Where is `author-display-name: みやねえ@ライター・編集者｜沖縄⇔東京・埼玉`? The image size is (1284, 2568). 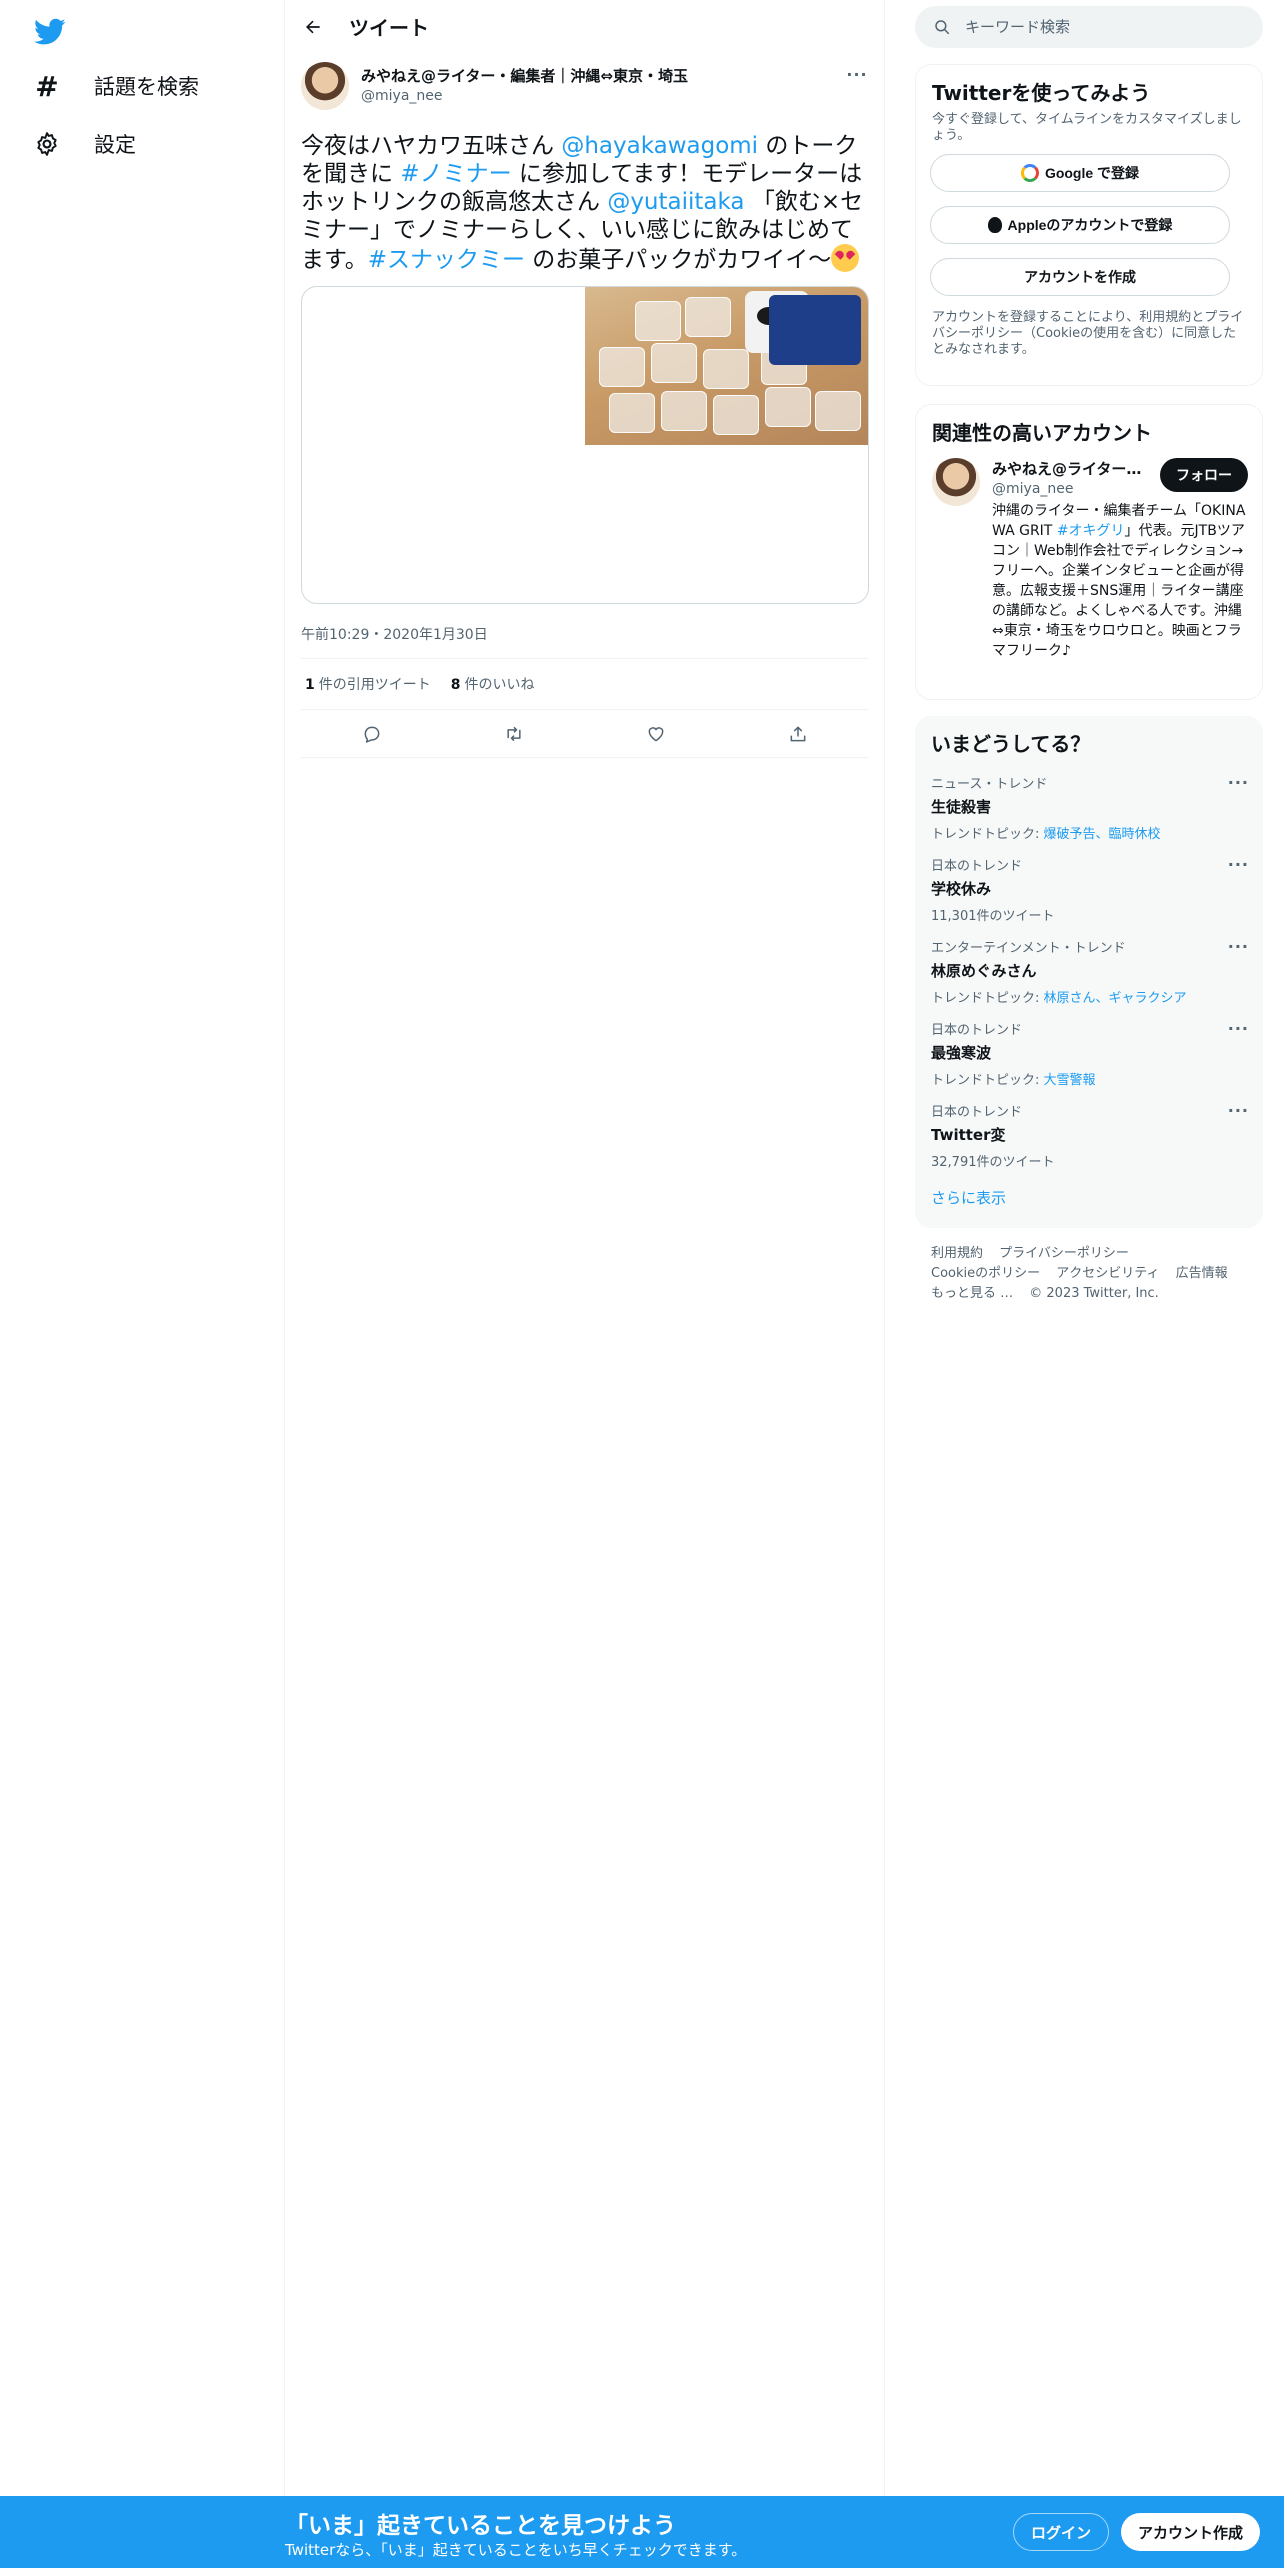 author-display-name: みやねえ@ライター・編集者｜沖縄⇔東京・埼玉 is located at coordinates (603, 75).